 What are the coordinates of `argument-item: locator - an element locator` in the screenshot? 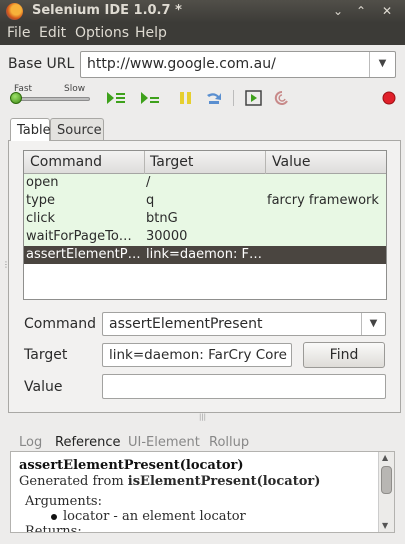 It's located at (154, 516).